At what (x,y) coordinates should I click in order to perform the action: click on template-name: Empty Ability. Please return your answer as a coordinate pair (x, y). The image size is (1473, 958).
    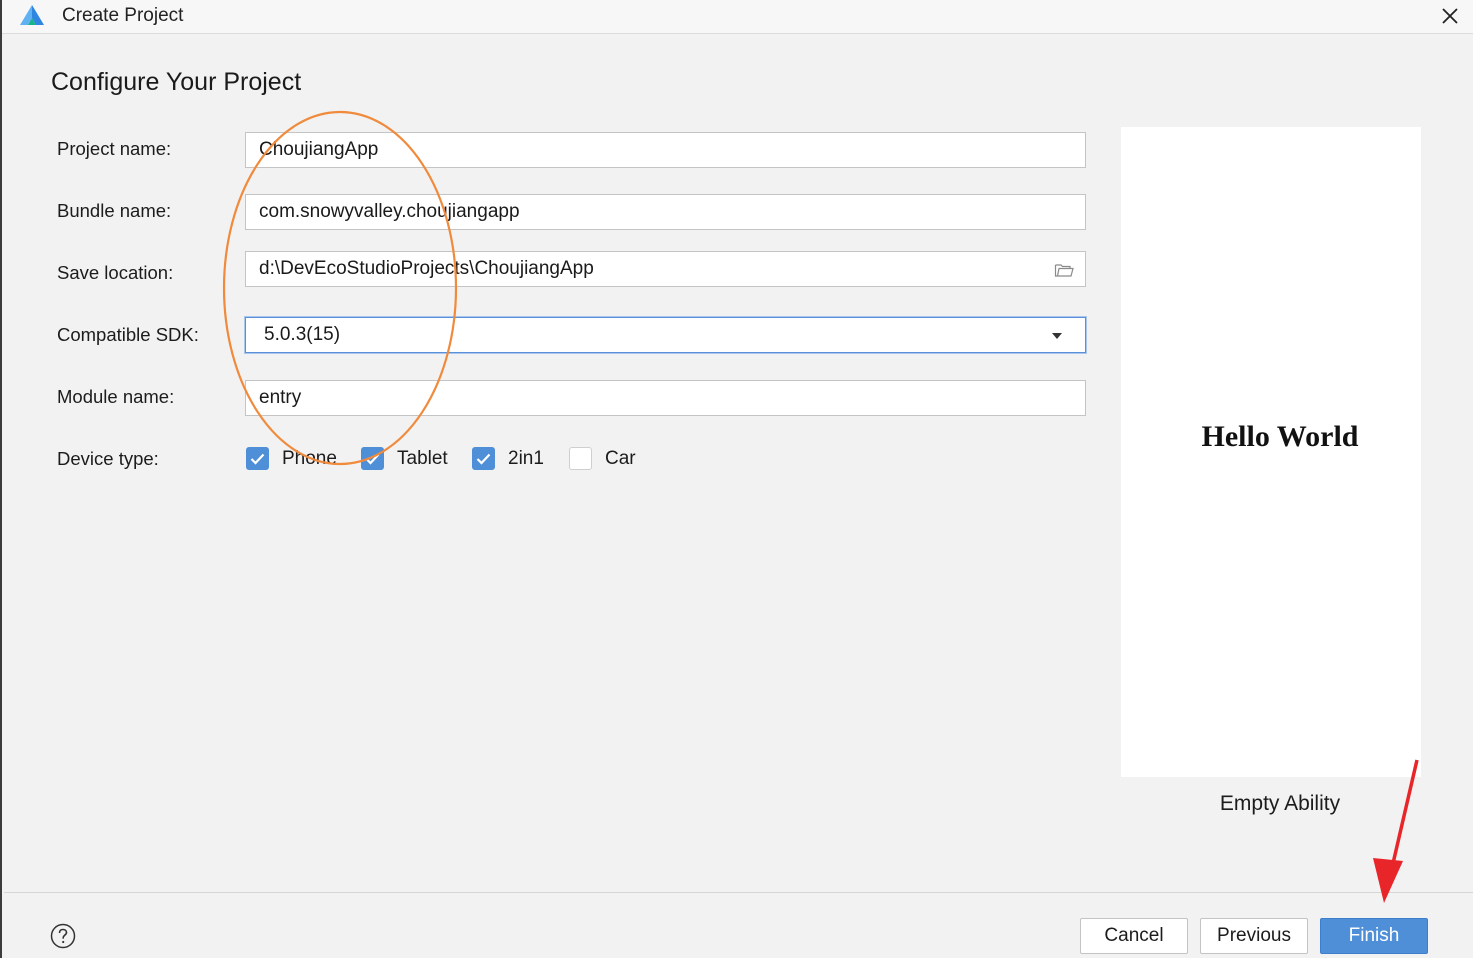
    Looking at the image, I should click on (1280, 803).